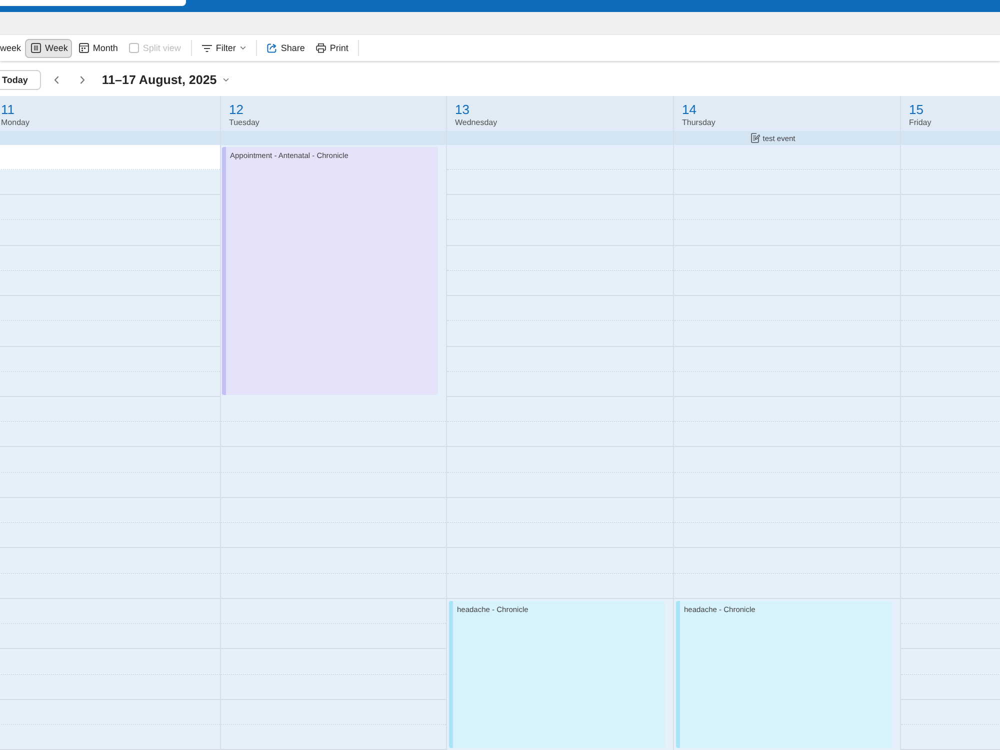 The image size is (1000, 750). Describe the element at coordinates (285, 48) in the screenshot. I see `share-button: Share` at that location.